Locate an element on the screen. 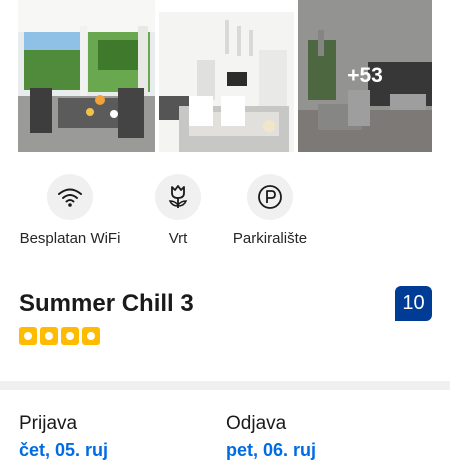 The width and height of the screenshot is (450, 461). wifi-icon is located at coordinates (70, 197).